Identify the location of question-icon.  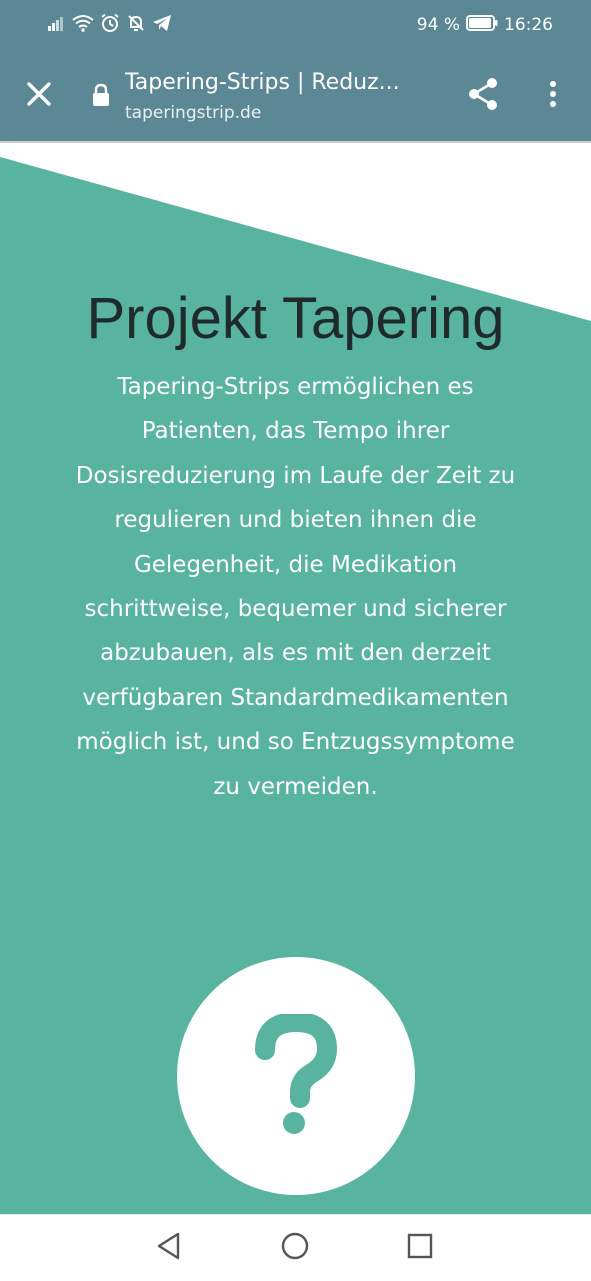
(296, 1074).